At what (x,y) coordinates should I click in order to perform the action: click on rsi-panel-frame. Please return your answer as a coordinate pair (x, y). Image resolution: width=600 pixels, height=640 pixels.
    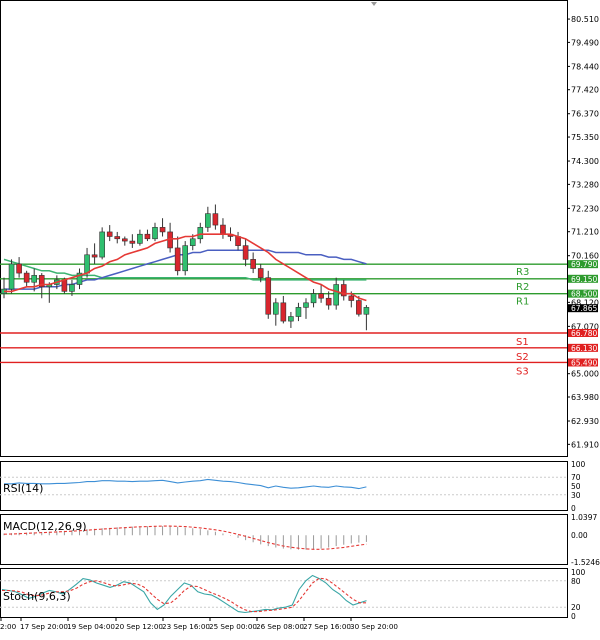
    Looking at the image, I should click on (284, 486).